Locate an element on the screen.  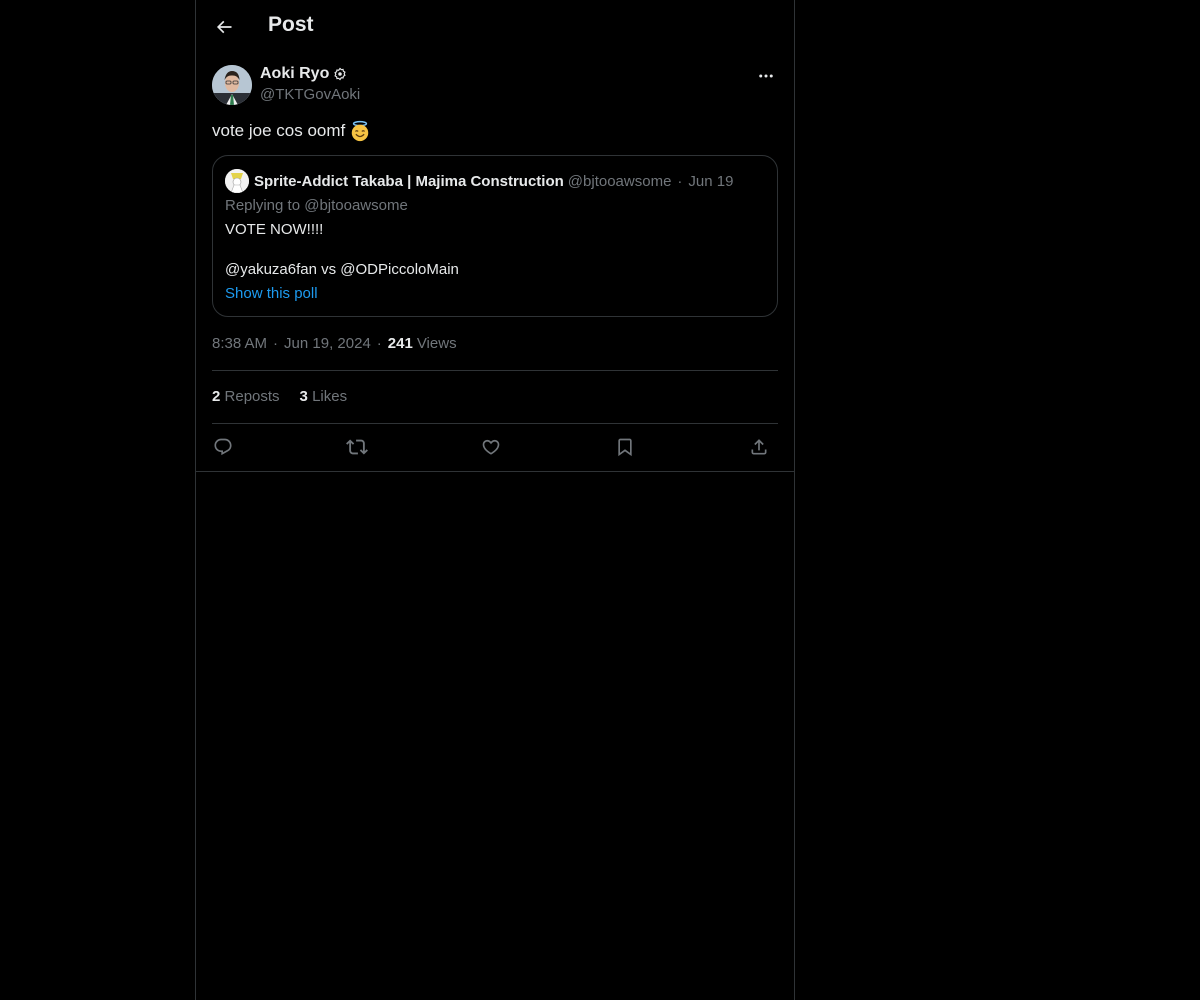
action-bar is located at coordinates (495, 447).